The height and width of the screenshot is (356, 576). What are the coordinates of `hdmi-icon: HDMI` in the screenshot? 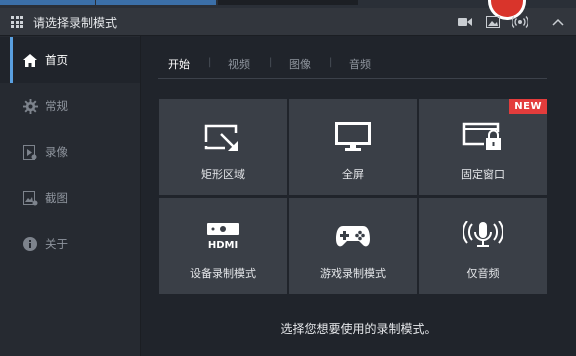 It's located at (223, 237).